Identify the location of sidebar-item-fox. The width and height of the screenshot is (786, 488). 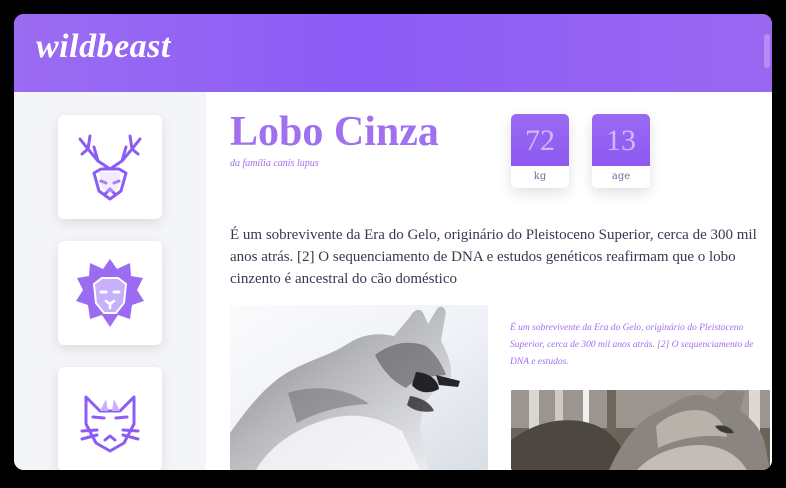
(110, 418).